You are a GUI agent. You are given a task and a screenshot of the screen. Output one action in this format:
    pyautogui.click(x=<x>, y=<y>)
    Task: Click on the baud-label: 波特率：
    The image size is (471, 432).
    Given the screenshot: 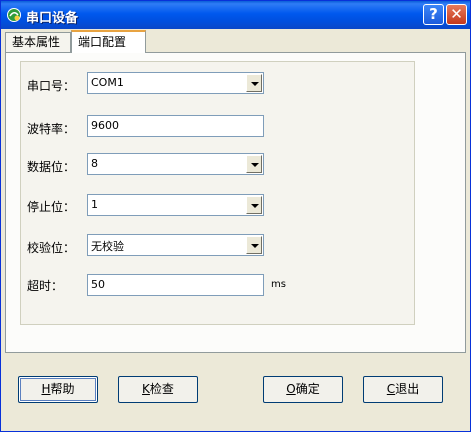 What is the action you would take?
    pyautogui.click(x=51, y=129)
    